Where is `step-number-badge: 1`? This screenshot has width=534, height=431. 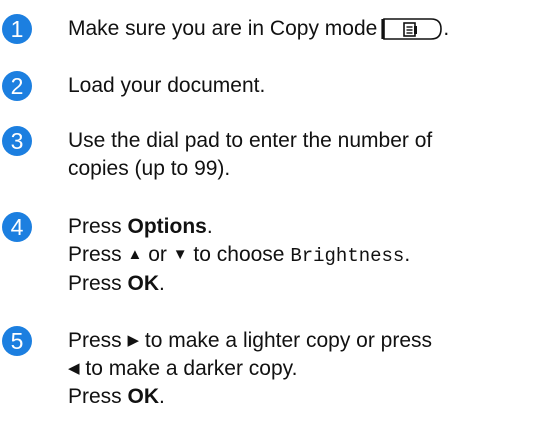 step-number-badge: 1 is located at coordinates (17, 29).